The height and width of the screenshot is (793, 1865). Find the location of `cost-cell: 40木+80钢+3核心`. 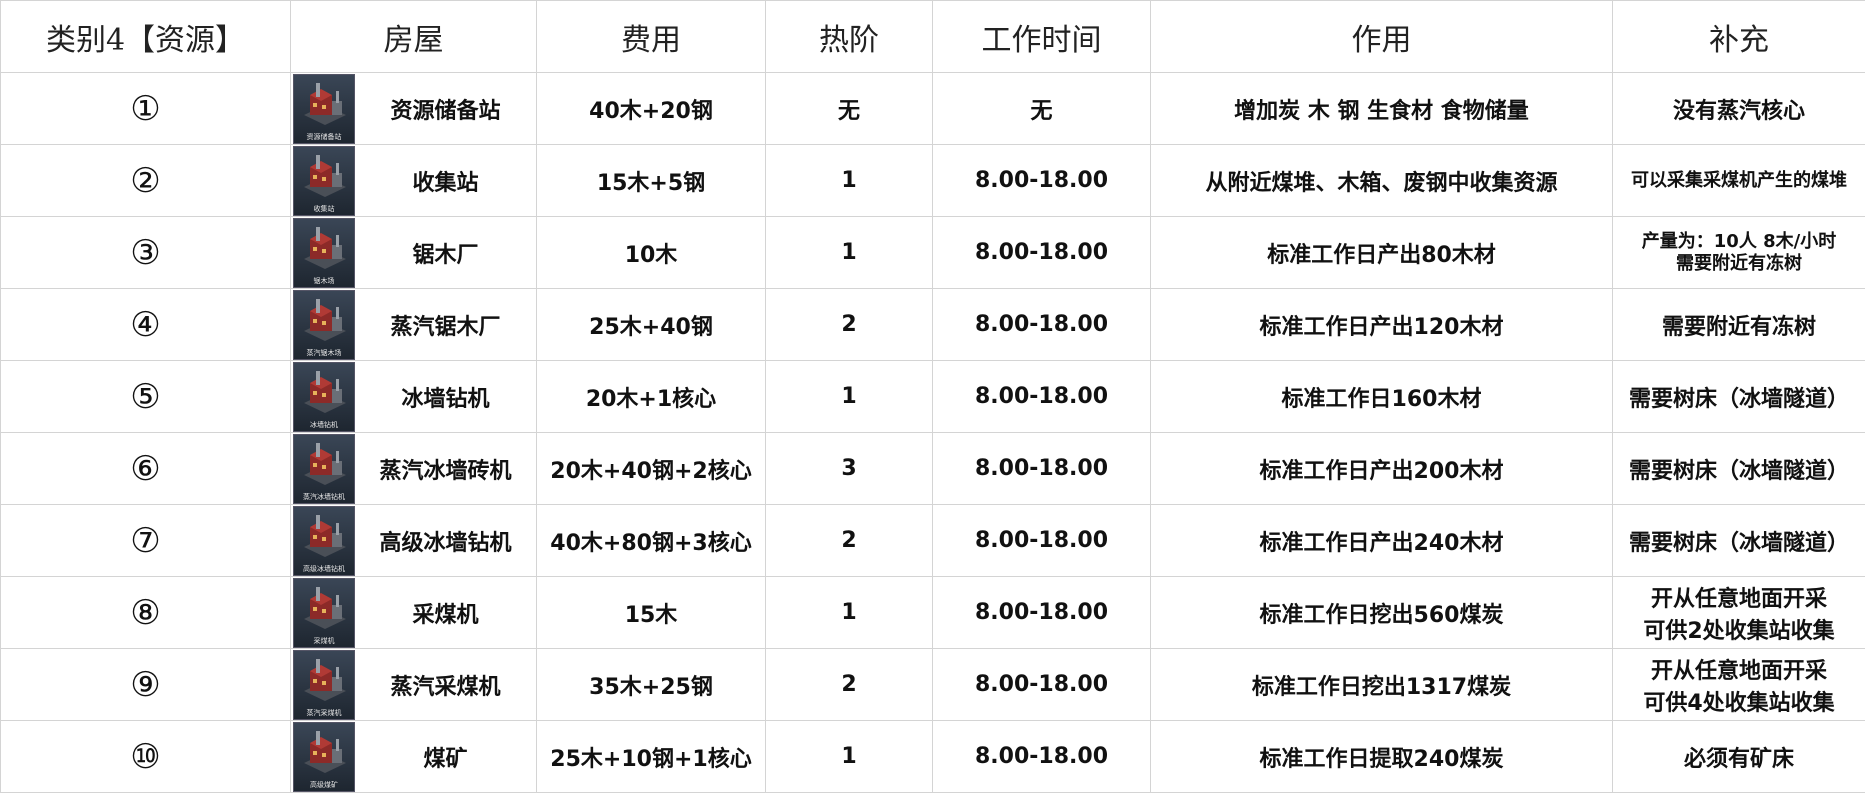

cost-cell: 40木+80钢+3核心 is located at coordinates (651, 540).